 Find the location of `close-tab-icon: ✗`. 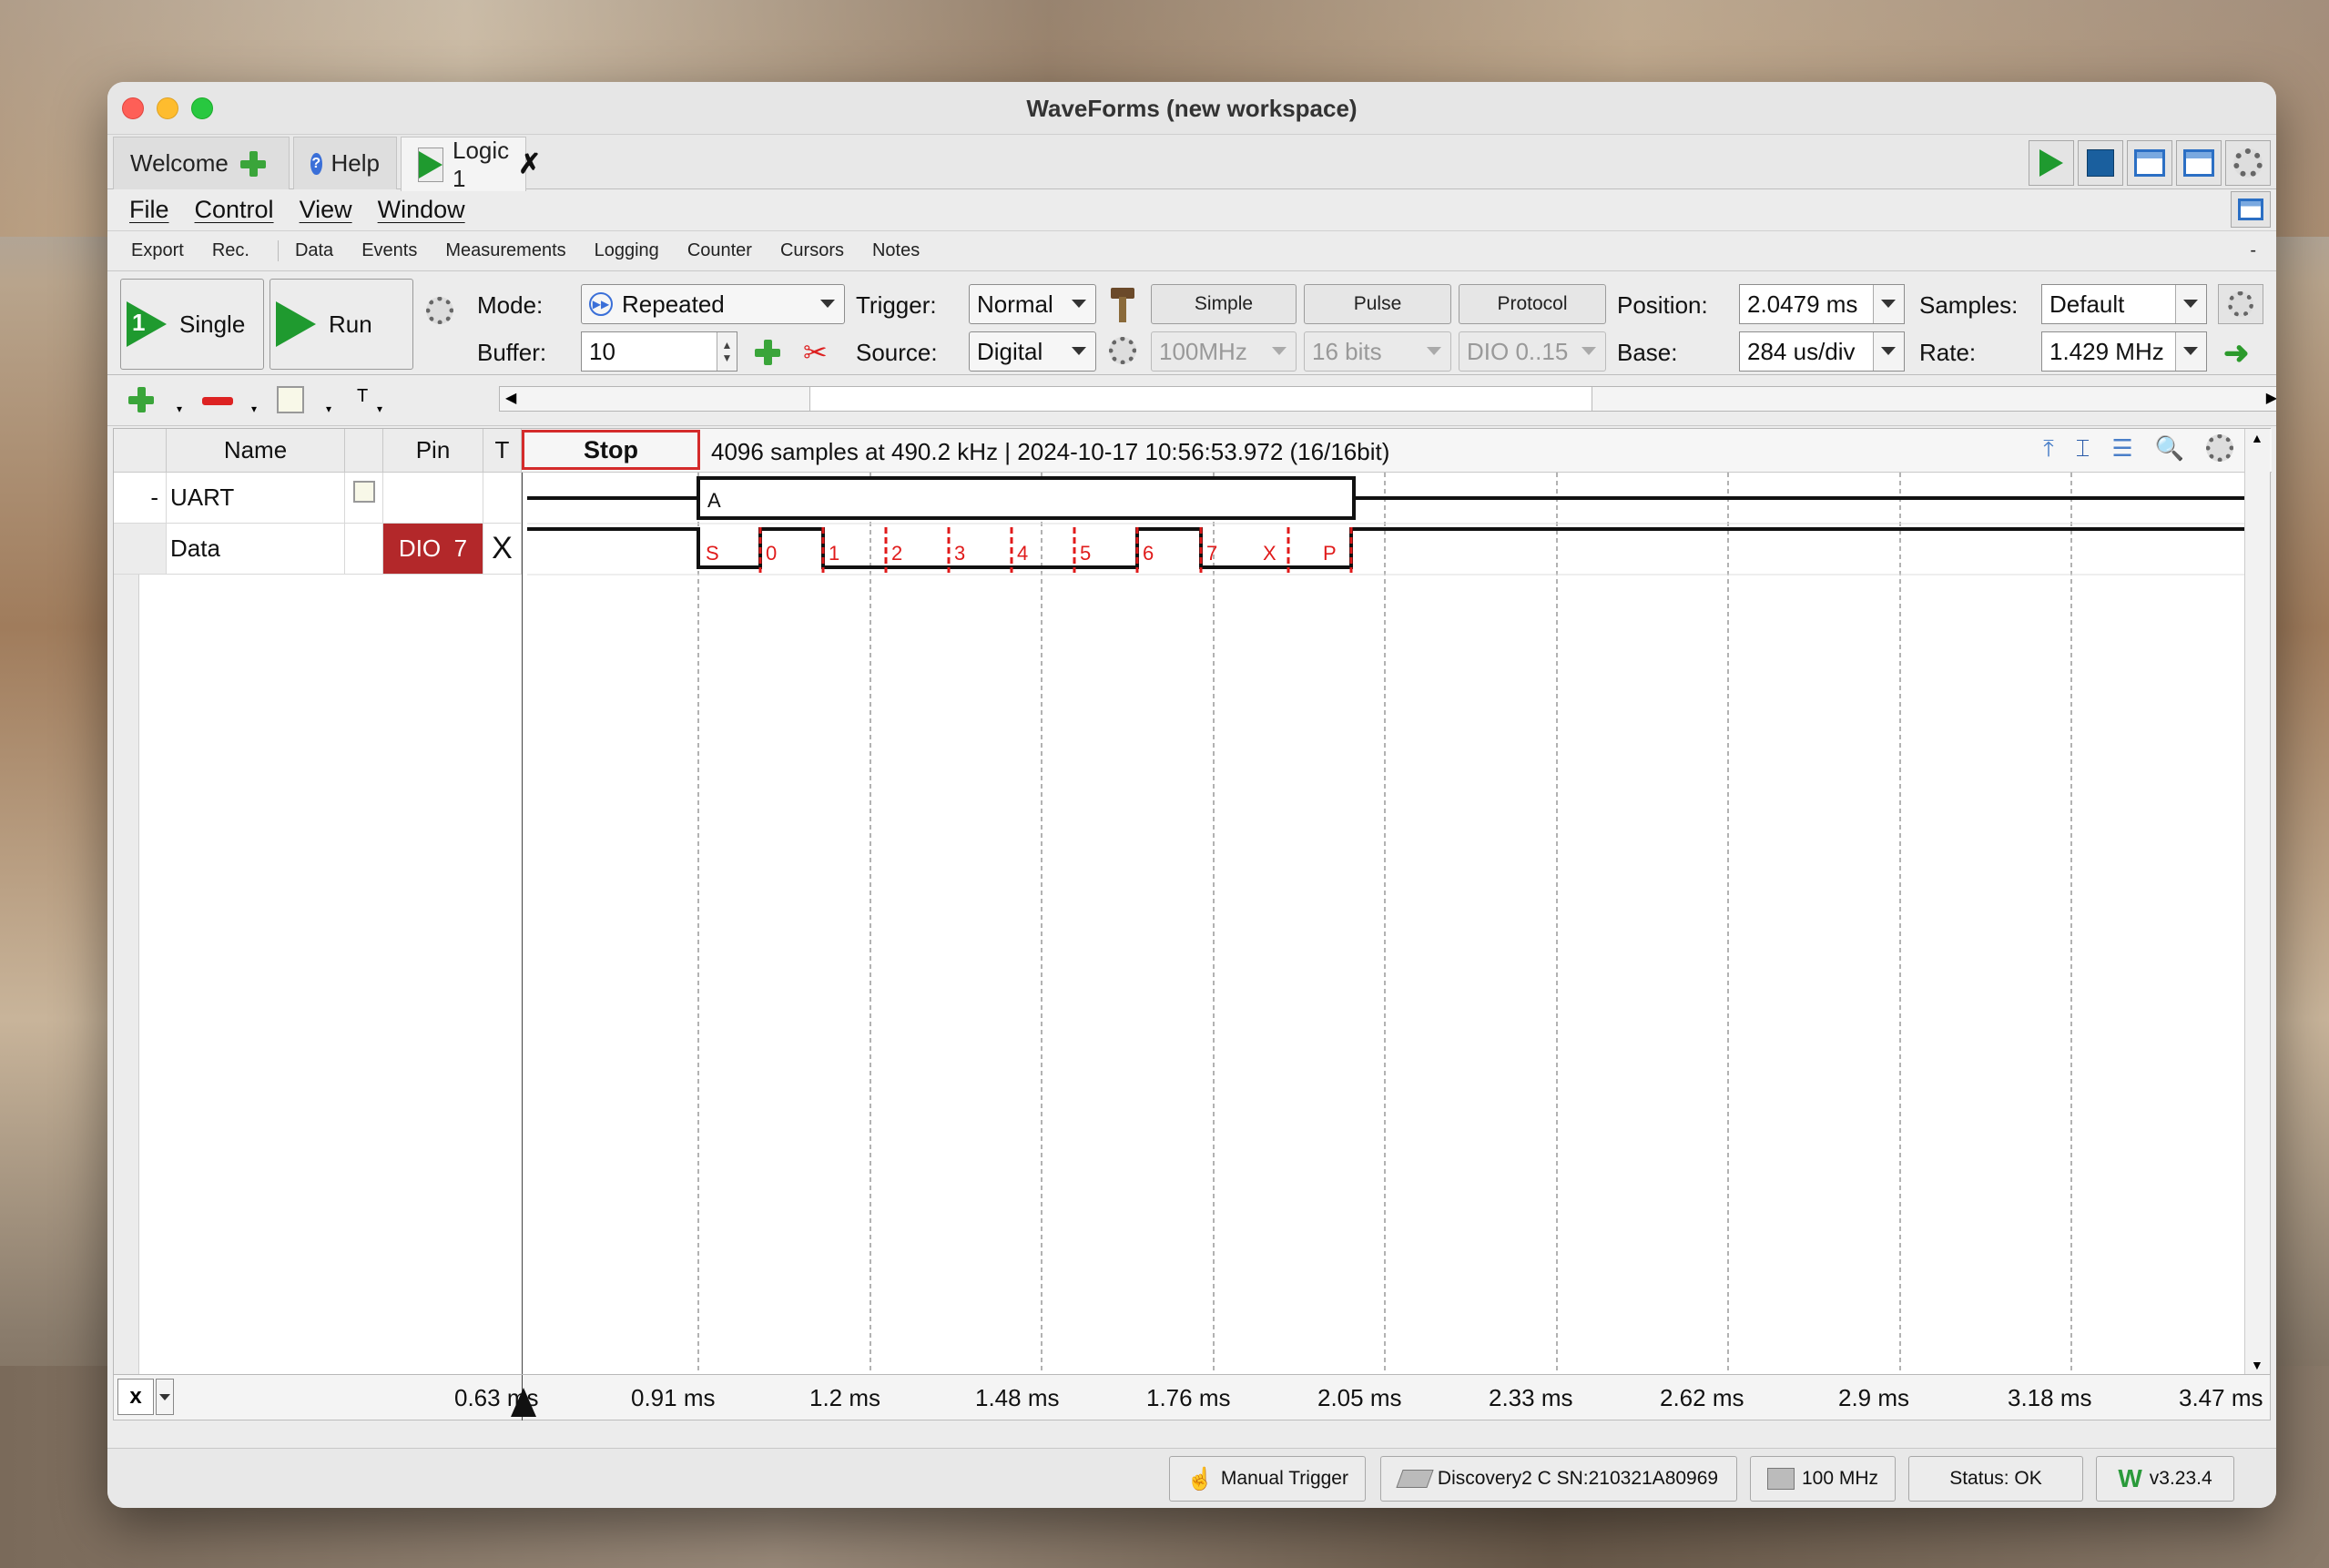

close-tab-icon: ✗ is located at coordinates (529, 164).